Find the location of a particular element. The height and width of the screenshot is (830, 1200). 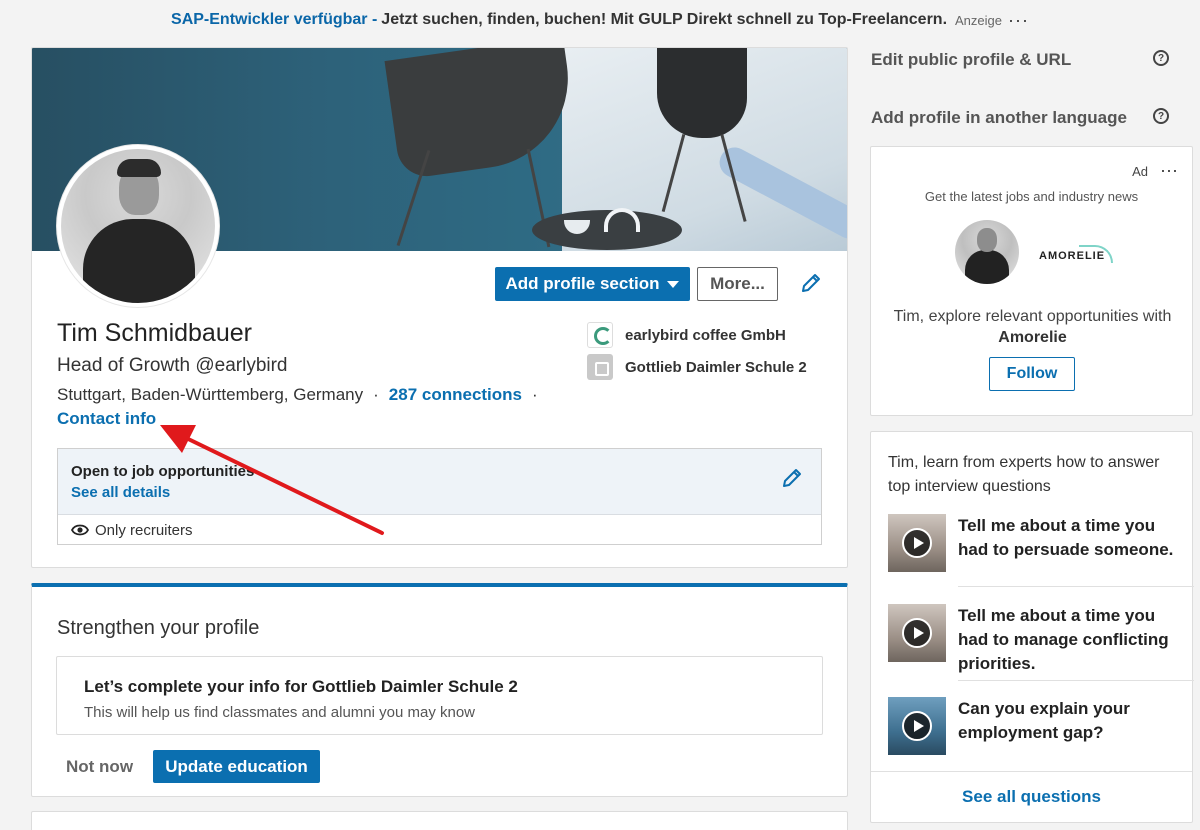

profile-name: Tim Schmidbauer is located at coordinates (154, 333).